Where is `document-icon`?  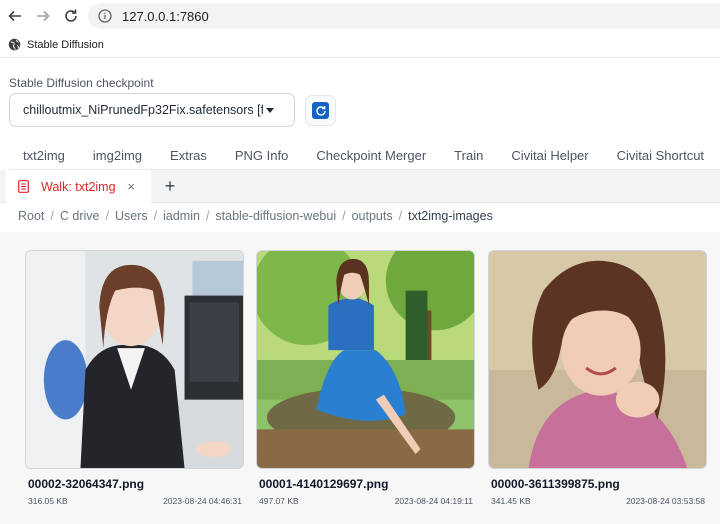 document-icon is located at coordinates (23, 186).